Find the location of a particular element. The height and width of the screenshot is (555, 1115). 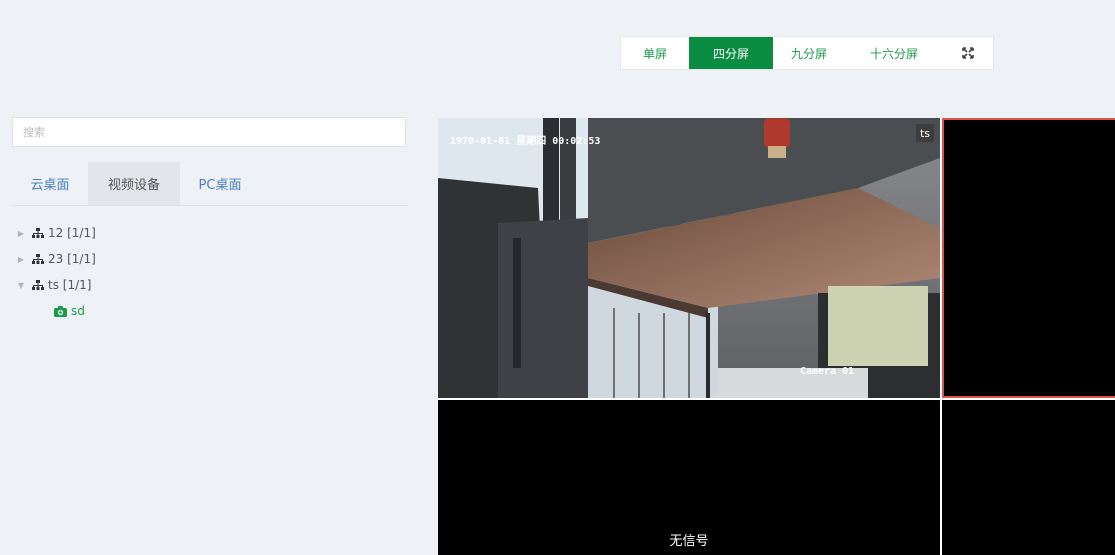

camera-device-item: sd is located at coordinates (56, 311).